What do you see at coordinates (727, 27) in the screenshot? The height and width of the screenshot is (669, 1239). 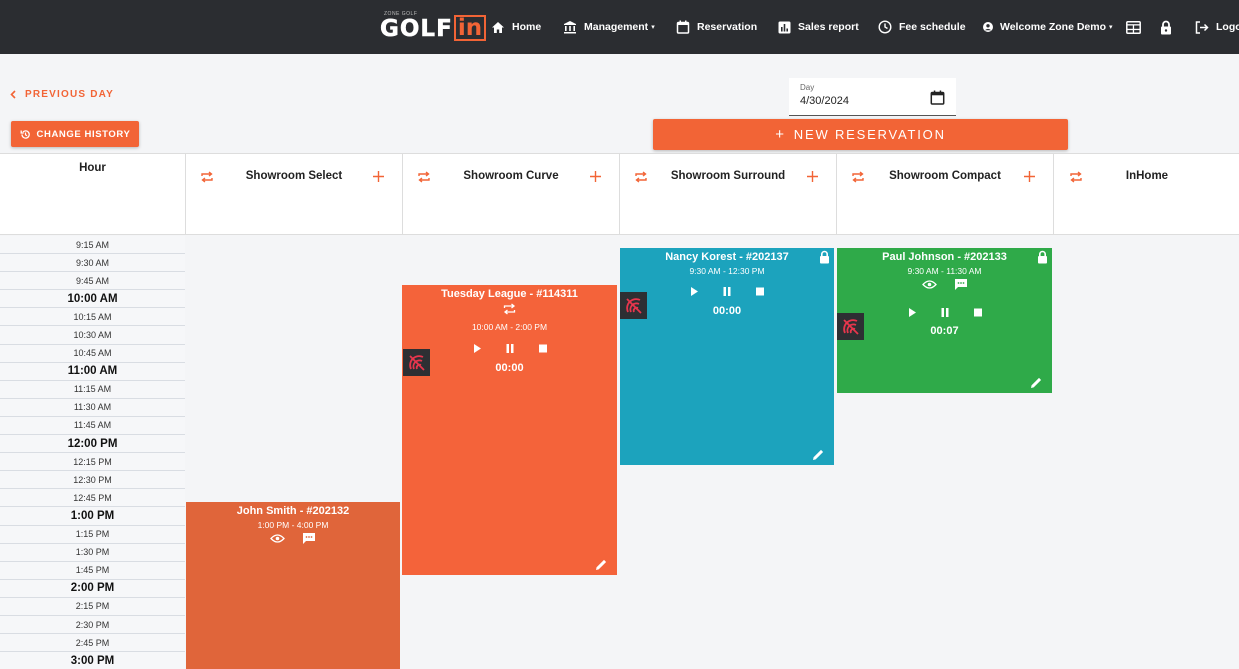 I see `nav-reservation-label: Reservation` at bounding box center [727, 27].